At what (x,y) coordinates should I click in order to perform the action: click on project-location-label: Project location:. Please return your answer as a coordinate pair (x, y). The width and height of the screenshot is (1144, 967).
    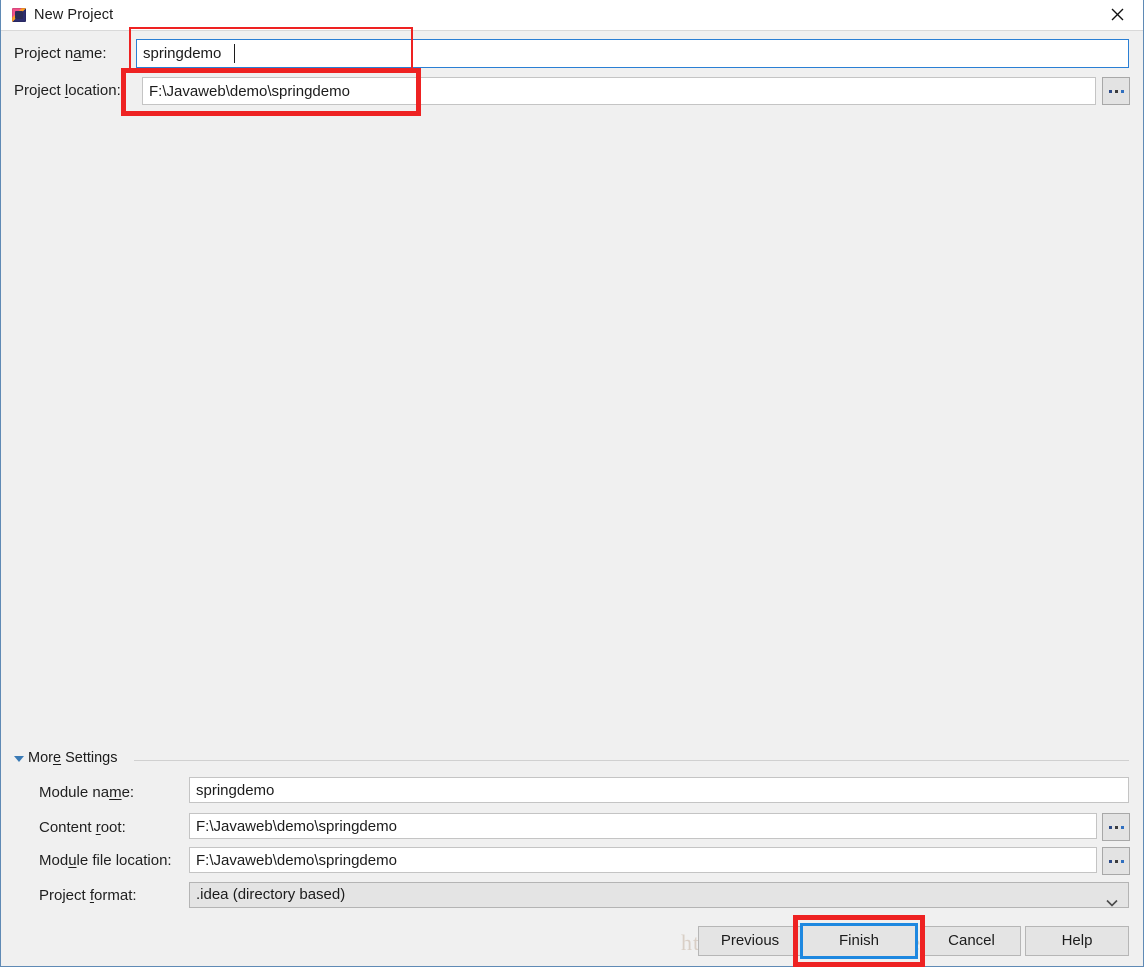
    Looking at the image, I should click on (67, 90).